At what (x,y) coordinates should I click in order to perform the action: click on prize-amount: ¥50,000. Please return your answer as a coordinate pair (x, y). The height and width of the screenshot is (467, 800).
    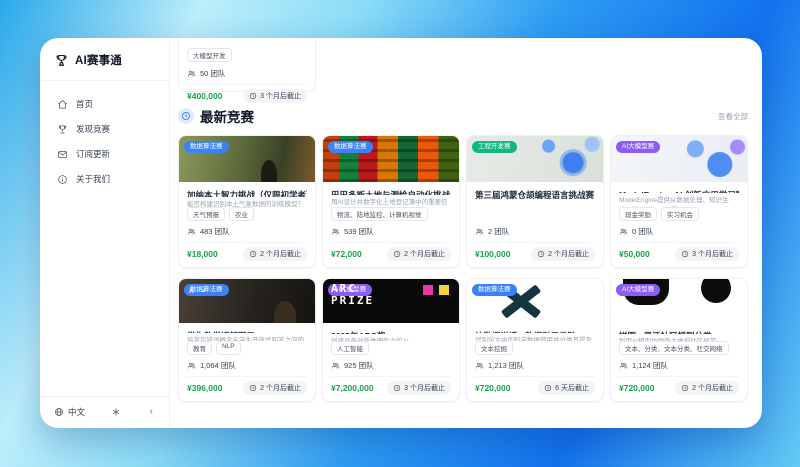
    Looking at the image, I should click on (634, 254).